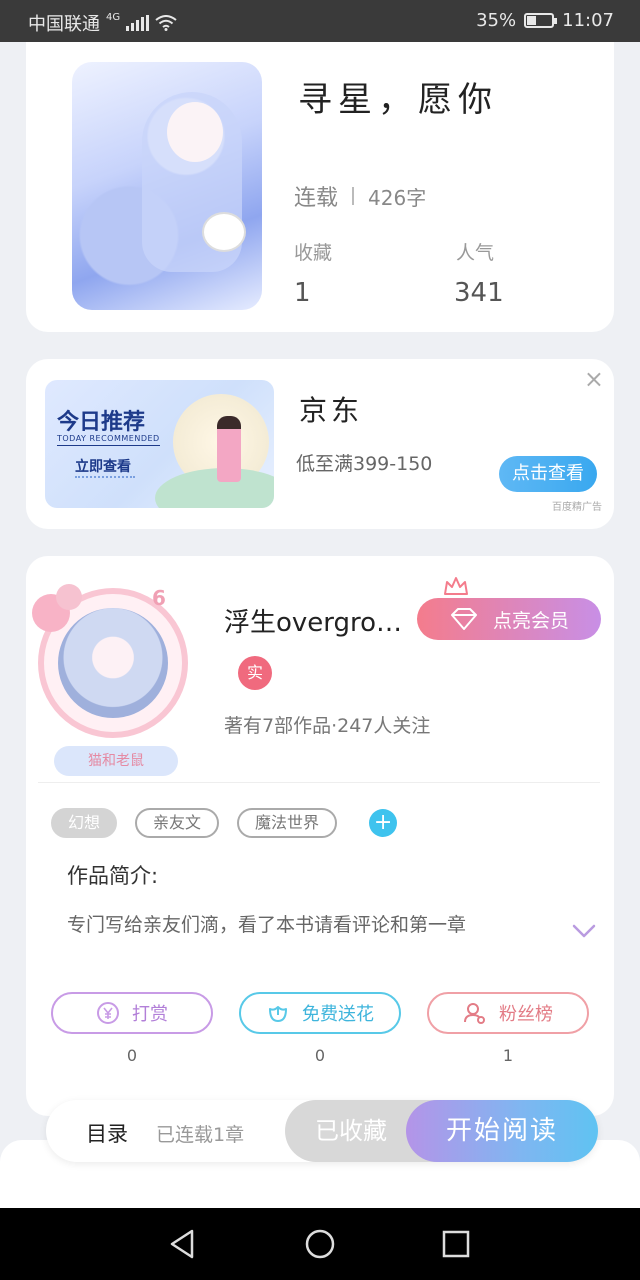 The width and height of the screenshot is (640, 1280). I want to click on reward-label: 打赏, so click(150, 1014).